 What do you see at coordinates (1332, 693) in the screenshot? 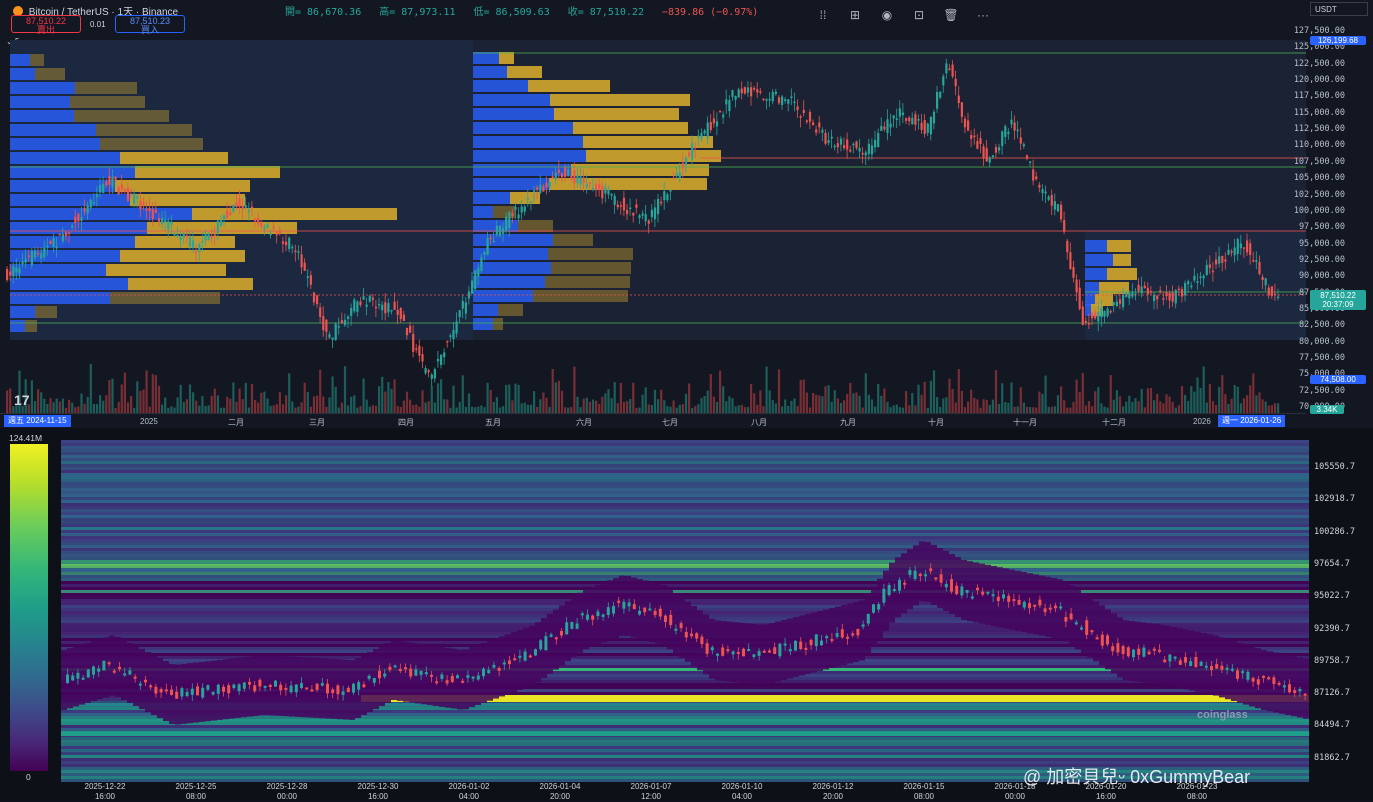
I see `heat-price-tick: 87126.7` at bounding box center [1332, 693].